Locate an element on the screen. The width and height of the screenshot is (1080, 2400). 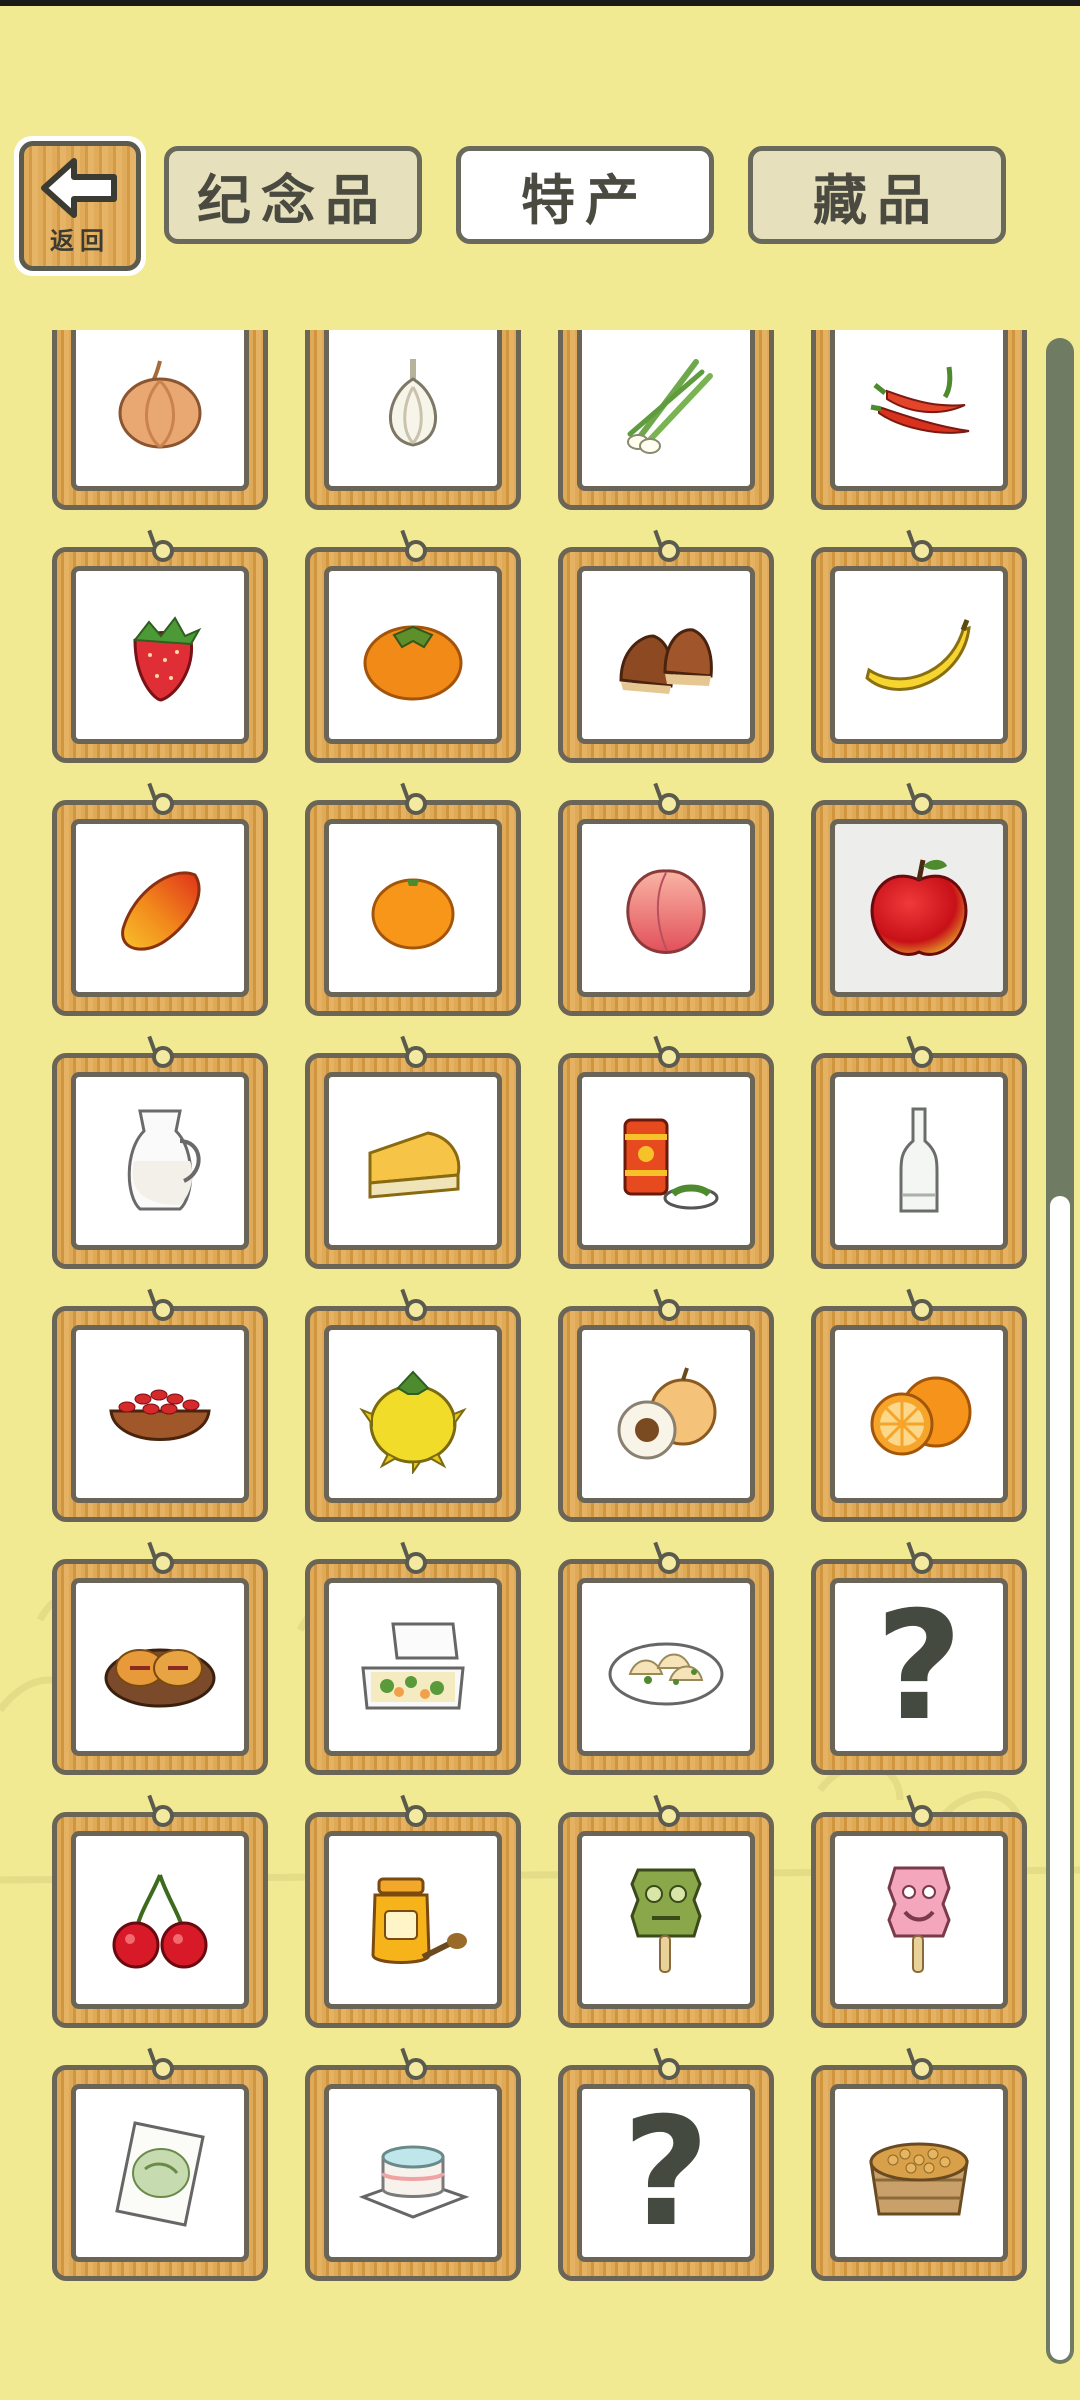
mask-popsicle-icon is located at coordinates (666, 1920).